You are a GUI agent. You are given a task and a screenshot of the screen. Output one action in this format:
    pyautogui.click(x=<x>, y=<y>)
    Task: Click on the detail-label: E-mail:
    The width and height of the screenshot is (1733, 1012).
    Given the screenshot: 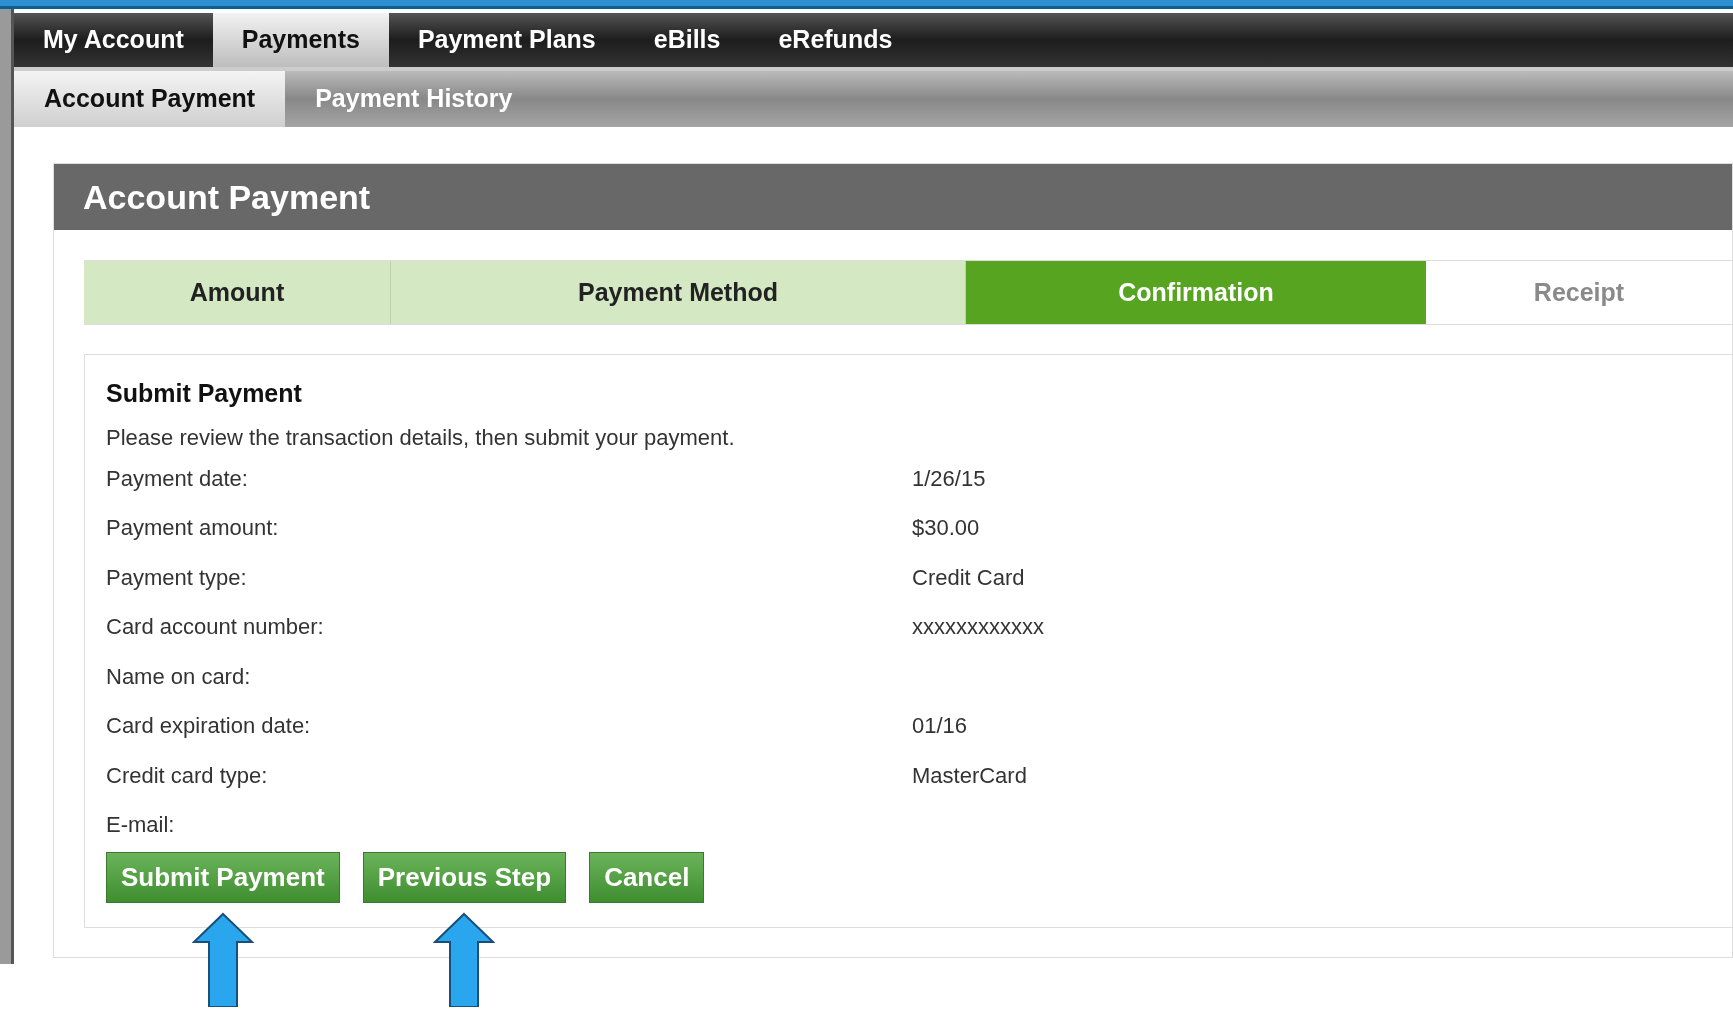 What is the action you would take?
    pyautogui.click(x=141, y=825)
    